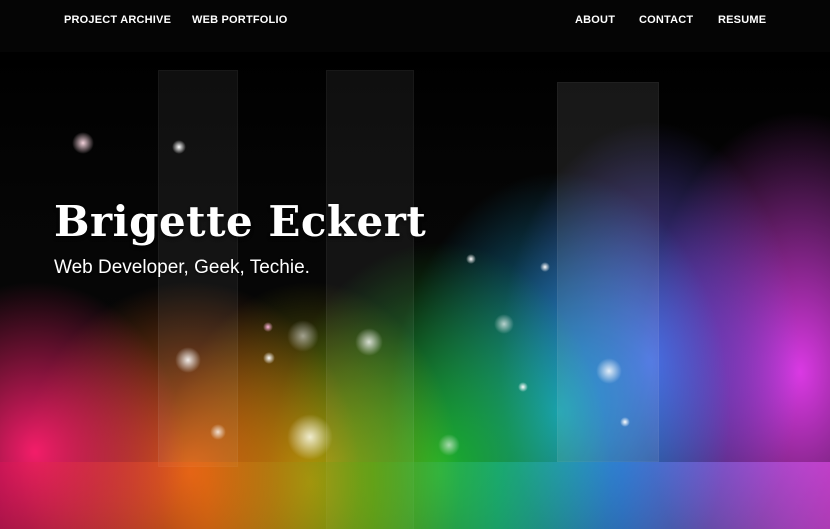  I want to click on nav-link-contact: CONTACT, so click(666, 20).